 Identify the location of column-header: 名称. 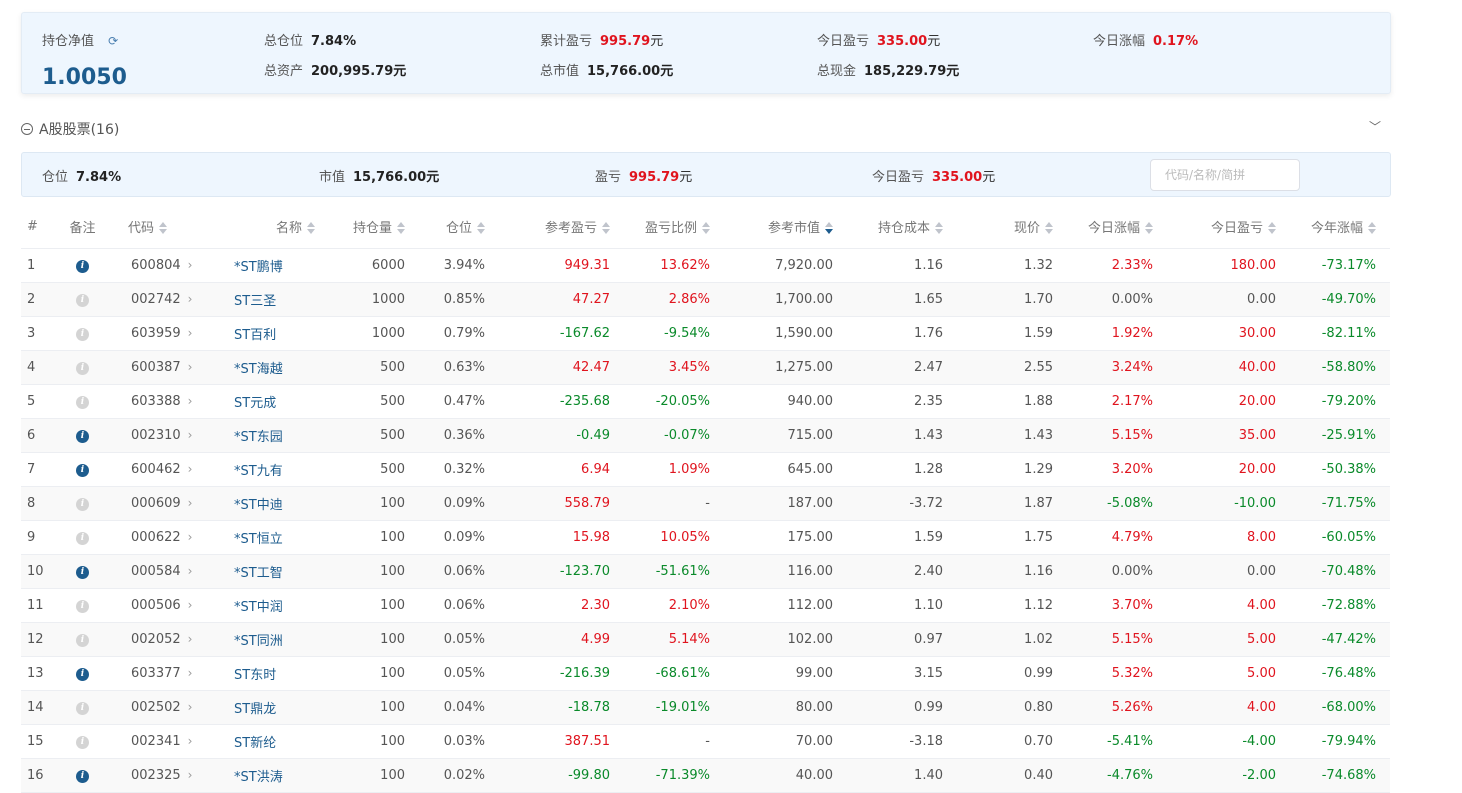
(272, 227).